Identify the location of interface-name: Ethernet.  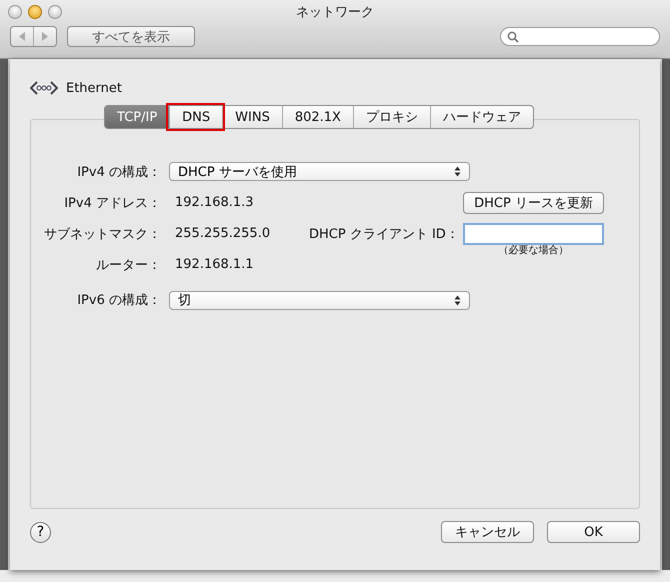
(94, 88).